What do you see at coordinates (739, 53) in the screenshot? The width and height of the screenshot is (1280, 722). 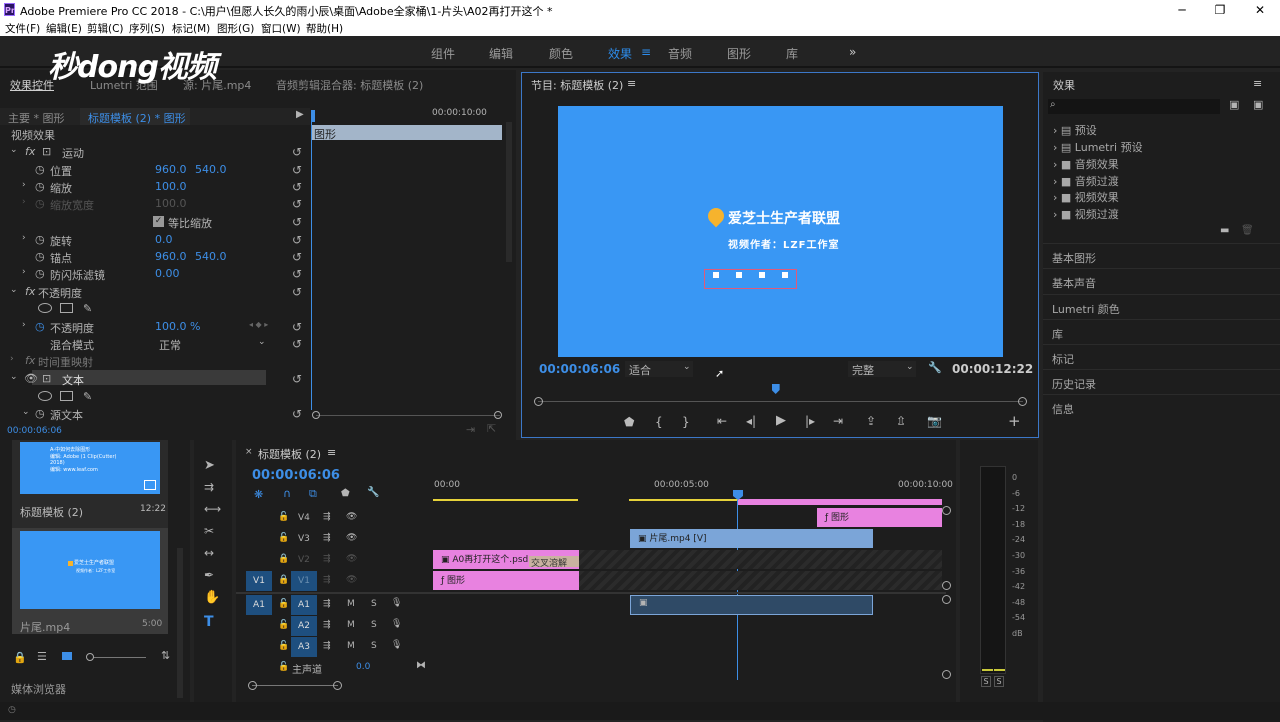 I see `workspace-graphics: 图形` at bounding box center [739, 53].